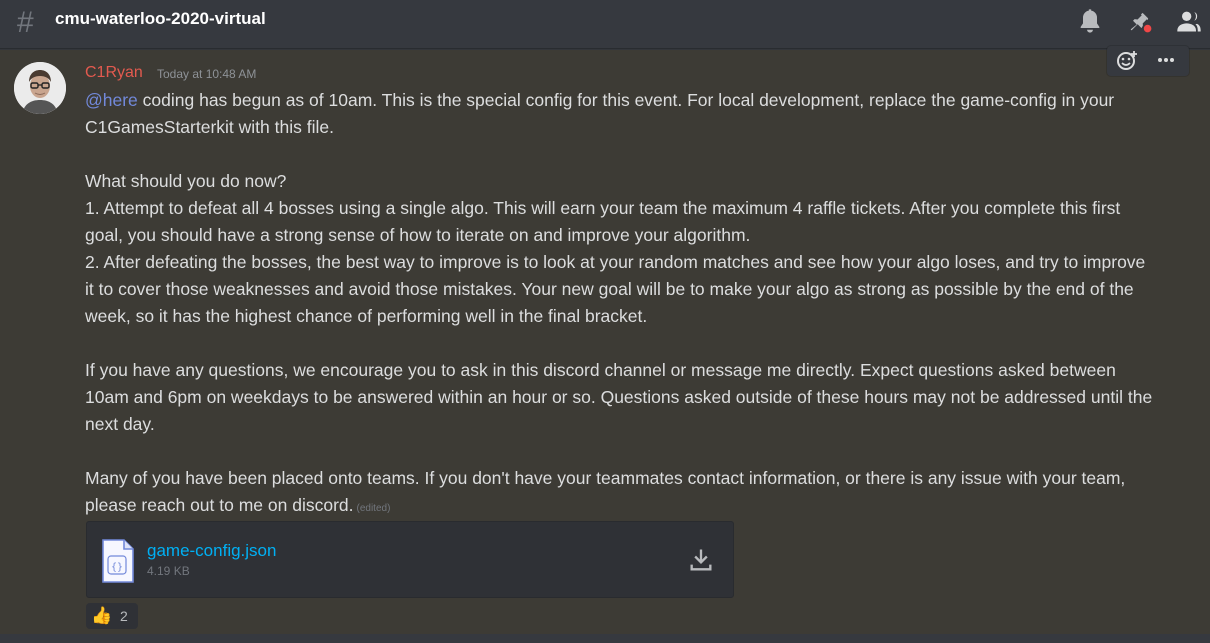  I want to click on channel-hash-icon: #, so click(25, 22).